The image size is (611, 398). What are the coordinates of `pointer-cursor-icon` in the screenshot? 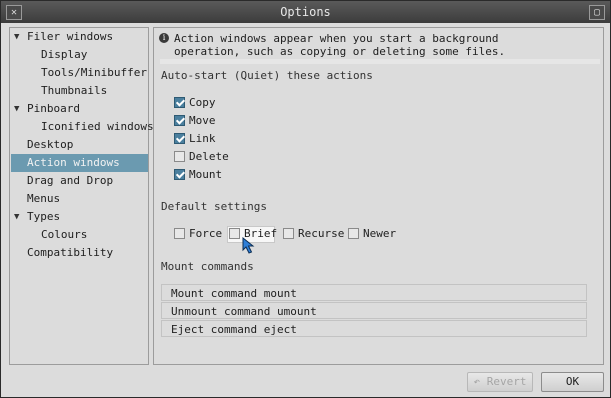 It's located at (248, 245).